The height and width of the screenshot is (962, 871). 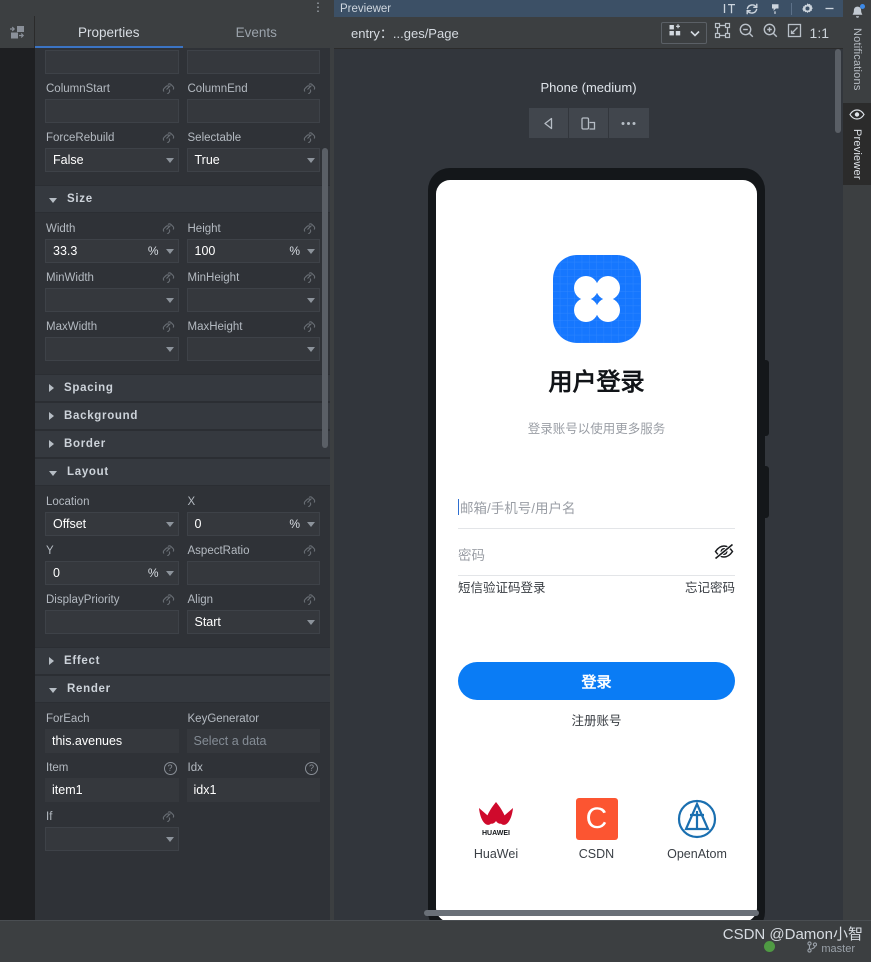 What do you see at coordinates (253, 251) in the screenshot?
I see `height-input: 100 %` at bounding box center [253, 251].